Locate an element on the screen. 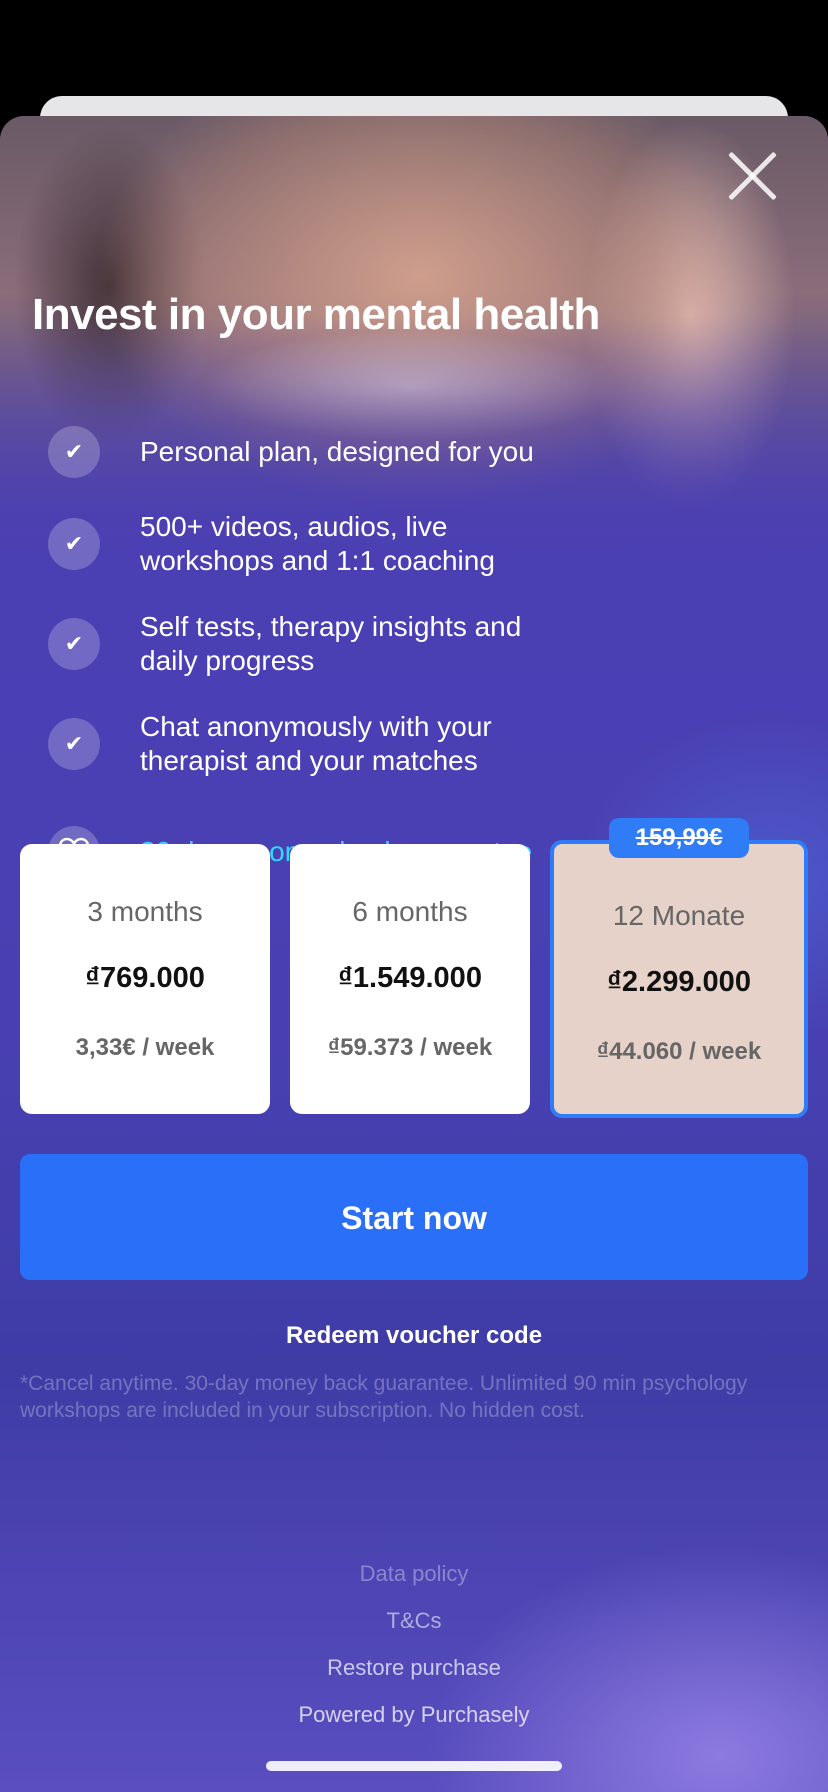 This screenshot has width=828, height=1792. plan-name: 3 months is located at coordinates (145, 911).